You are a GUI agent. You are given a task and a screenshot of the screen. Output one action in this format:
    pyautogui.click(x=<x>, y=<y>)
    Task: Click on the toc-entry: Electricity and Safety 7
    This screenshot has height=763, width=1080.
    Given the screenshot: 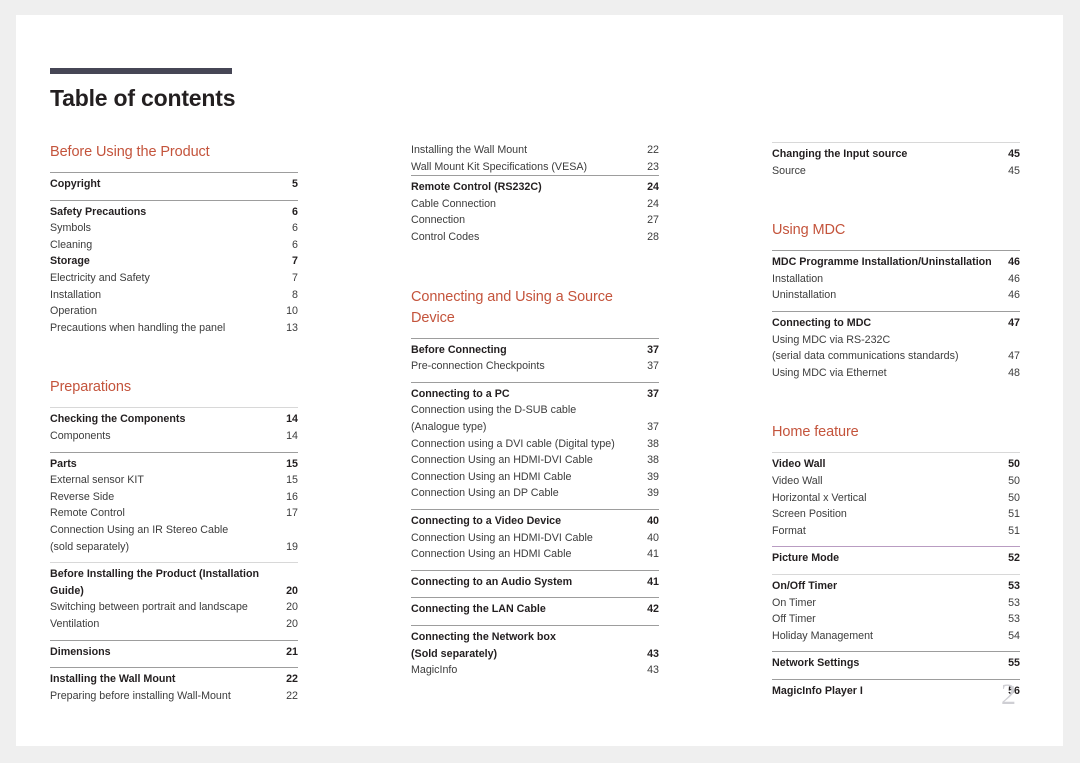 What is the action you would take?
    pyautogui.click(x=174, y=278)
    